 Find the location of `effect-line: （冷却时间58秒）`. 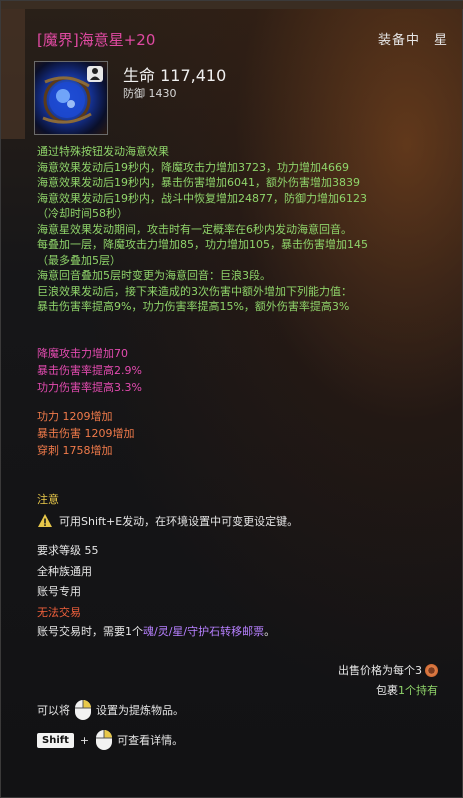

effect-line: （冷却时间58秒） is located at coordinates (82, 213).